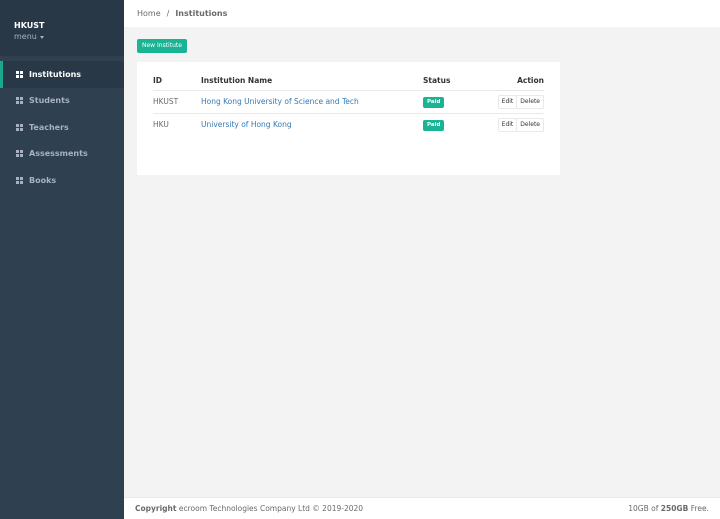  Describe the element at coordinates (422, 13) in the screenshot. I see `breadcrumb: Home / Institutions` at that location.